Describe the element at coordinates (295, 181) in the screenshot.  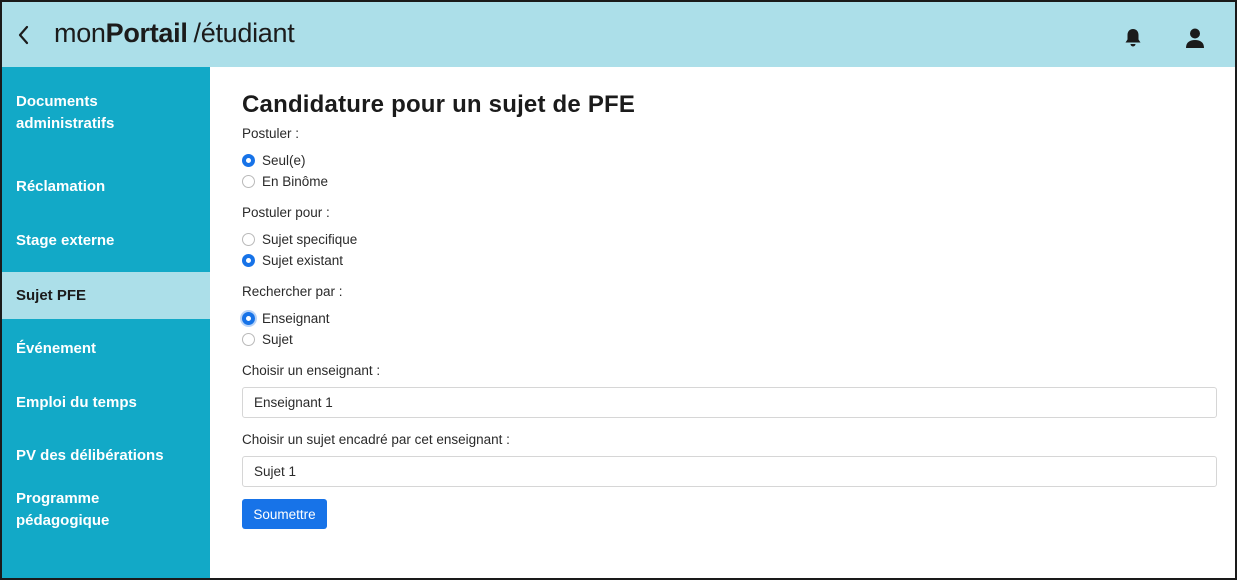
I see `radio-label: En Binôme` at that location.